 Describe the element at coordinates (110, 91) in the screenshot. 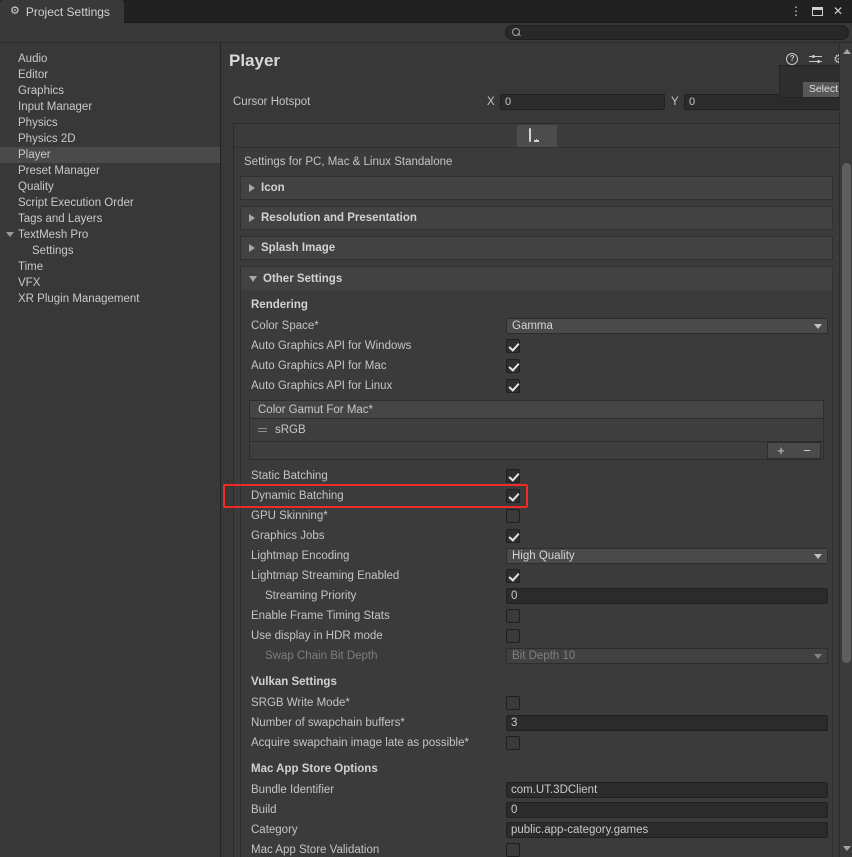

I see `sidebar-item-graphics: Graphics` at that location.